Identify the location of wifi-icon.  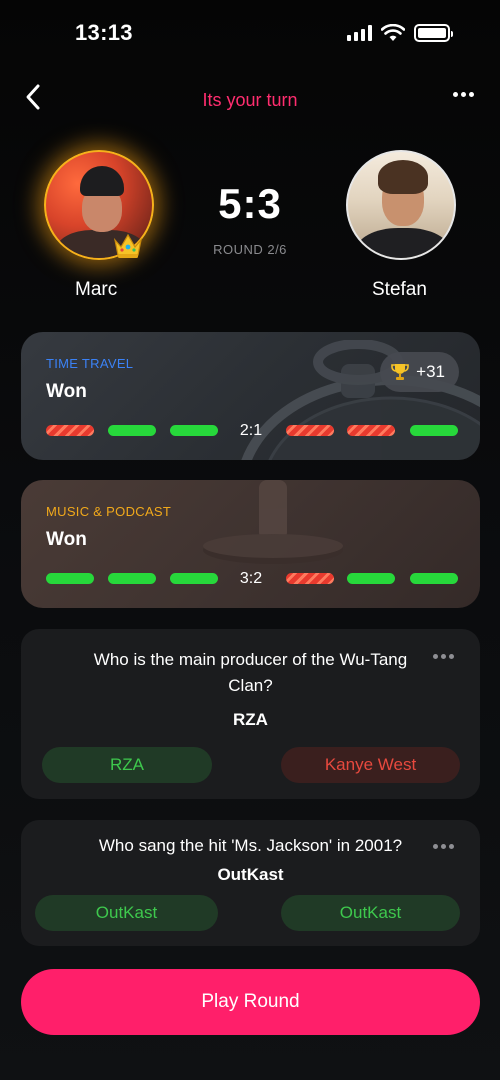
(393, 32).